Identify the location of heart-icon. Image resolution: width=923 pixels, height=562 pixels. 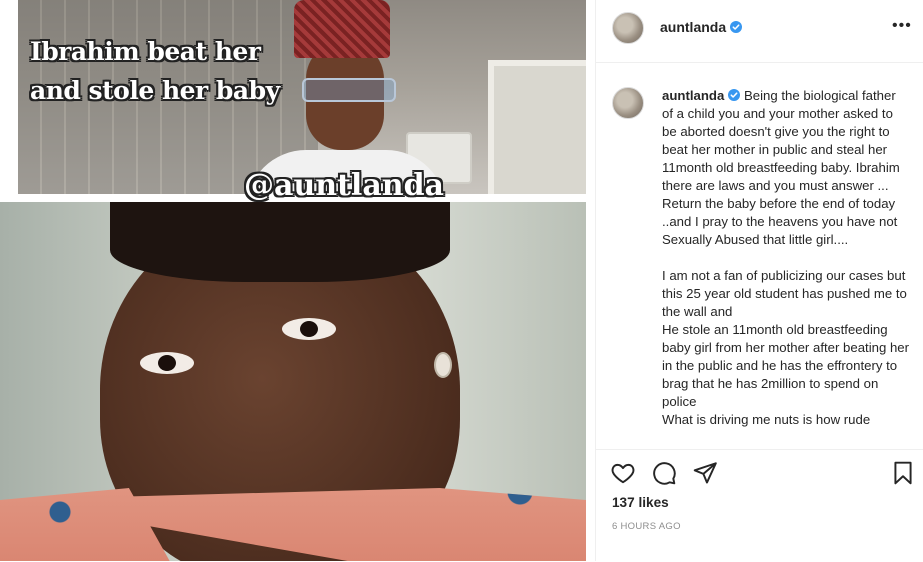
(623, 473).